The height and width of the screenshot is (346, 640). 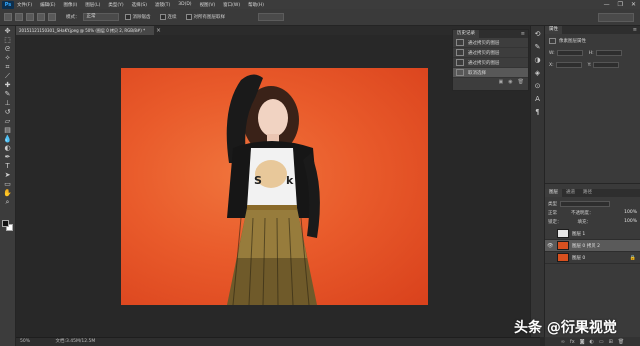 What do you see at coordinates (633, 4) in the screenshot?
I see `close-icon: ✕` at bounding box center [633, 4].